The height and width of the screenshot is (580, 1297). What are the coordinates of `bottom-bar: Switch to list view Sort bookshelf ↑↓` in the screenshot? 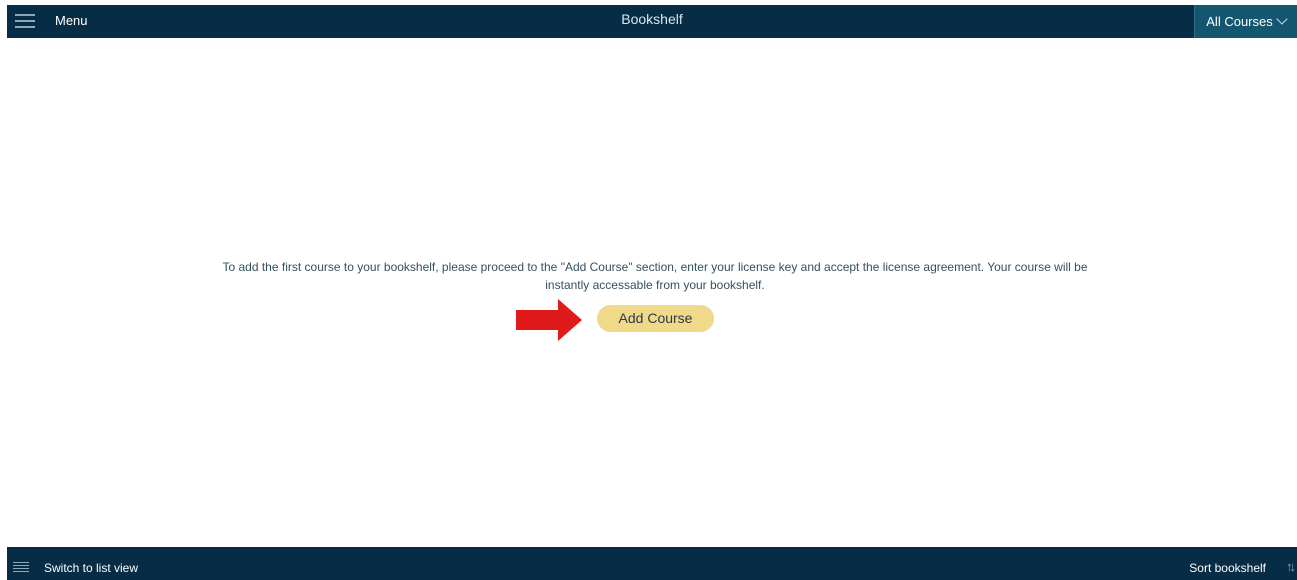 It's located at (652, 563).